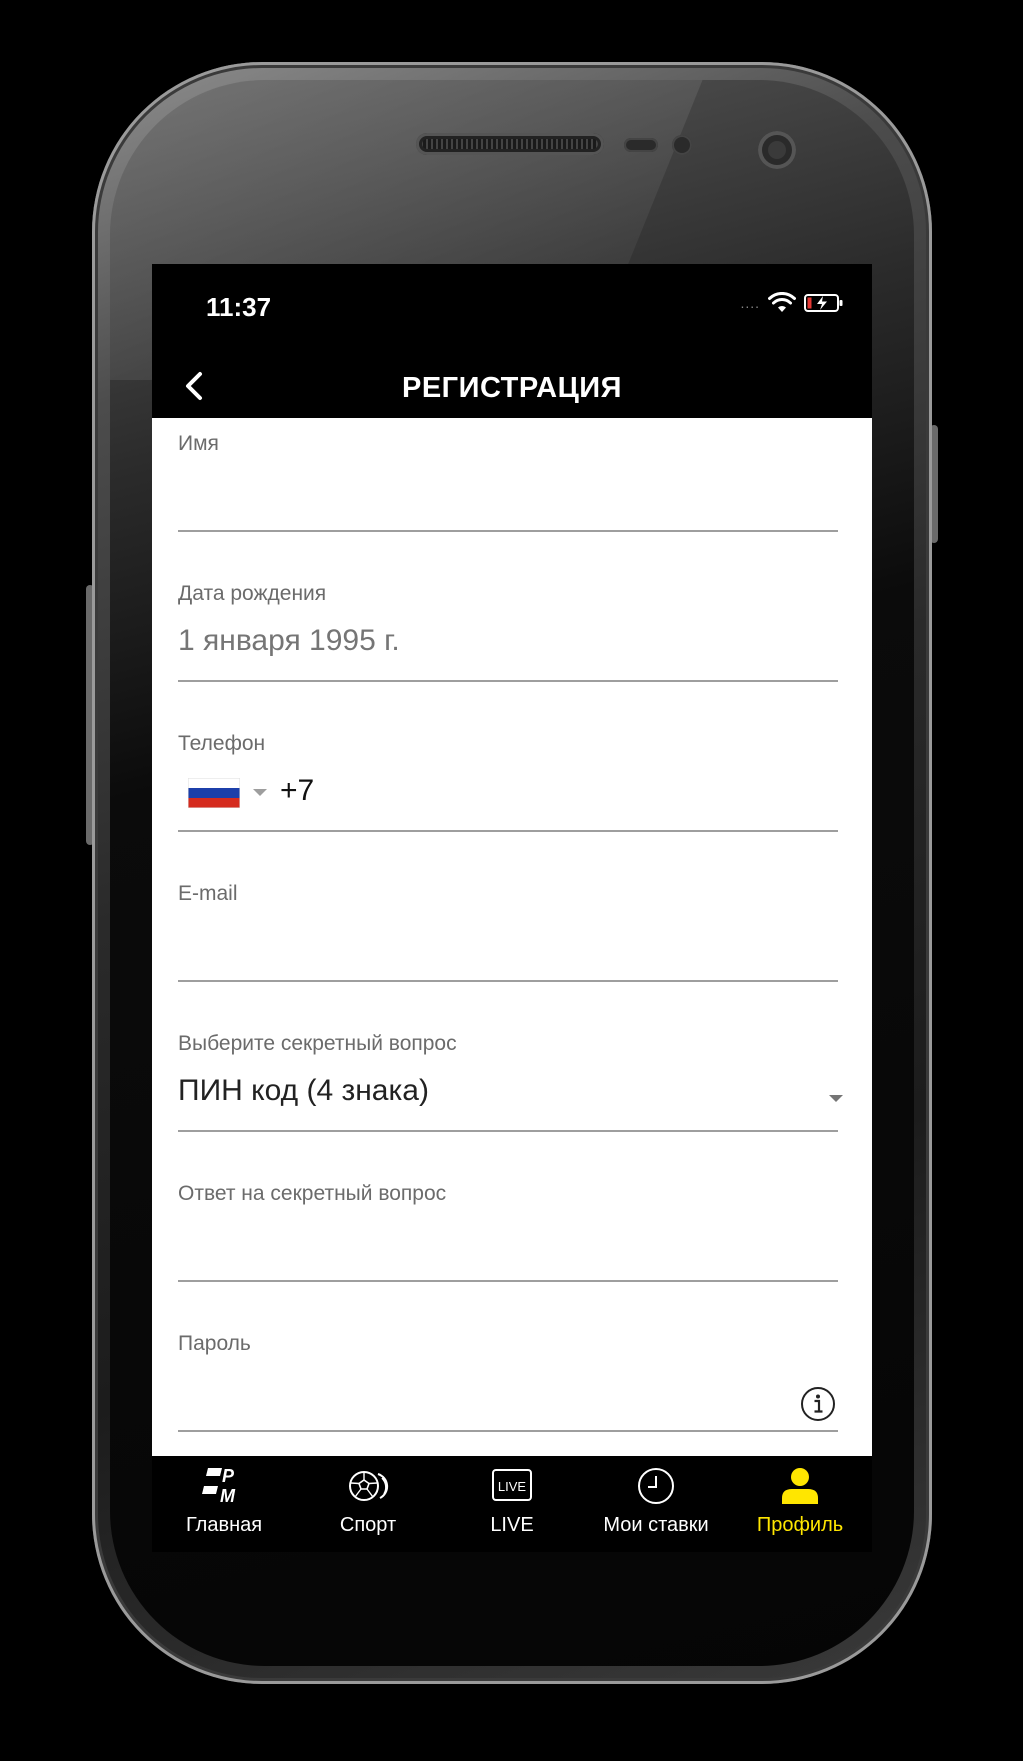 The width and height of the screenshot is (1023, 1761). Describe the element at coordinates (368, 1504) in the screenshot. I see `tab-sport: Спорт` at that location.